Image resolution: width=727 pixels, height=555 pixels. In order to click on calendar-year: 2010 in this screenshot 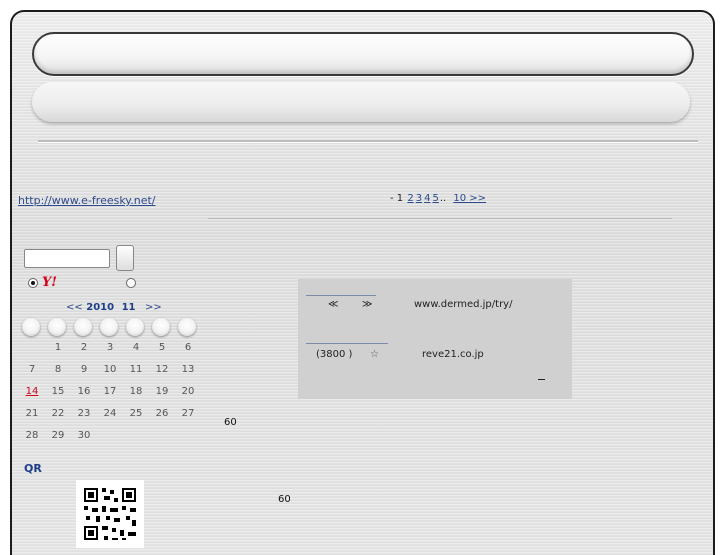, I will do `click(100, 307)`.